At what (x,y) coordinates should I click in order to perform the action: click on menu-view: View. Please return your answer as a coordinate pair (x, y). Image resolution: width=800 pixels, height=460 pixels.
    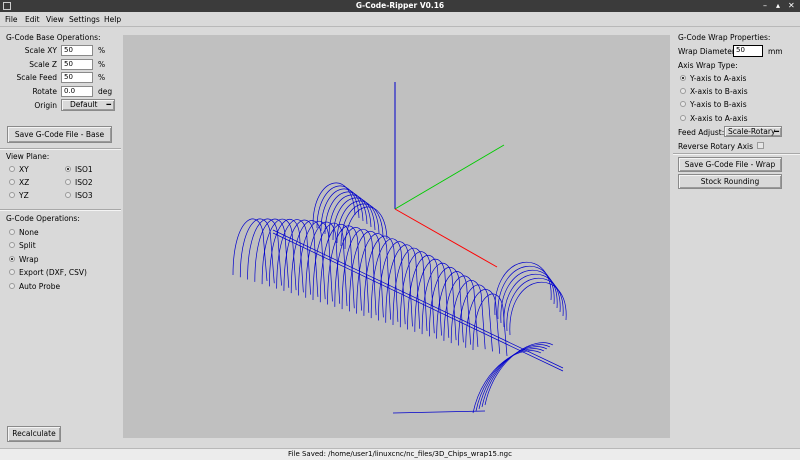
    Looking at the image, I should click on (55, 19).